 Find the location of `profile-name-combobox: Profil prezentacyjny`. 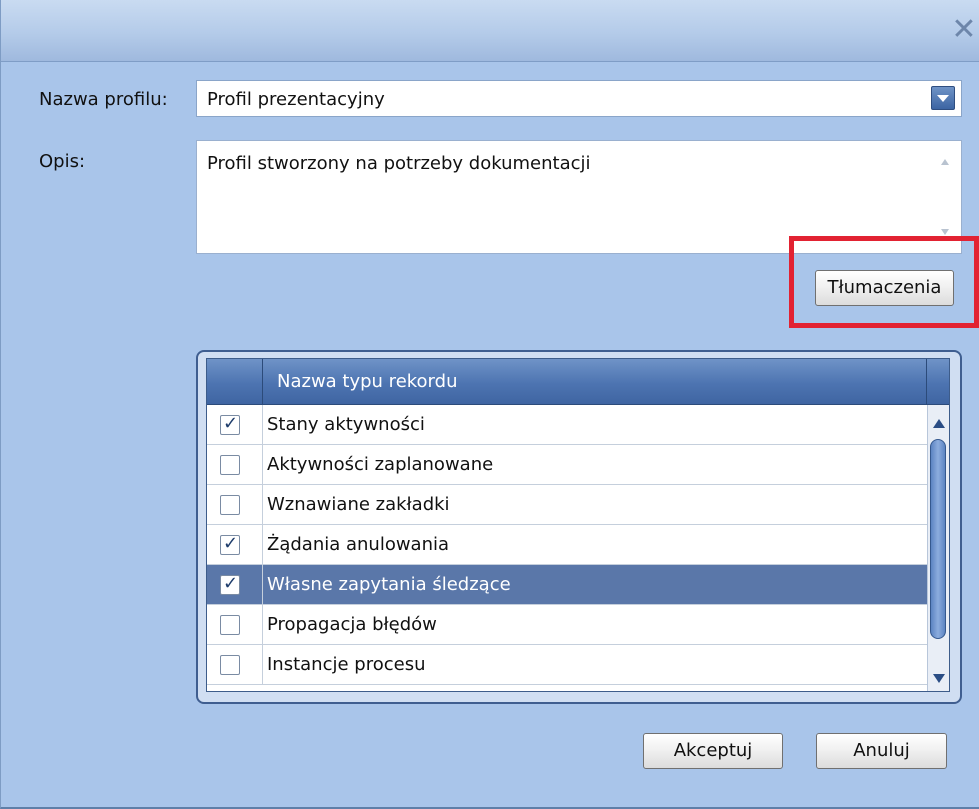

profile-name-combobox: Profil prezentacyjny is located at coordinates (579, 98).